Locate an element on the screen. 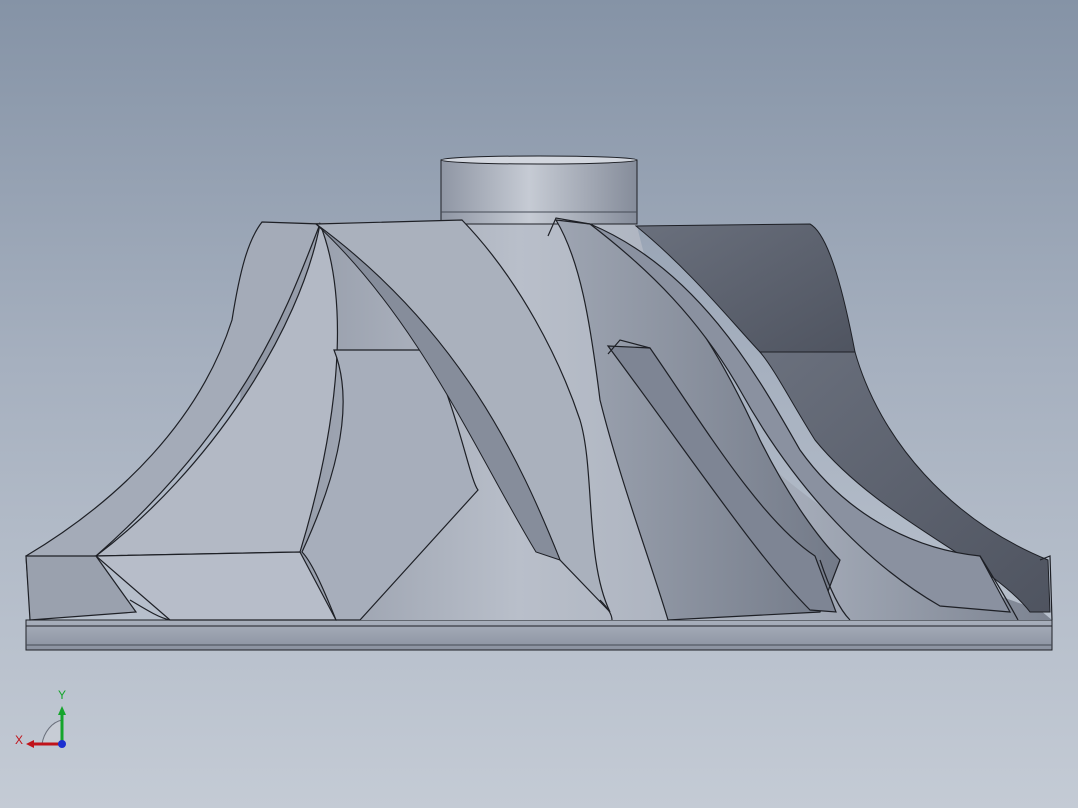 Image resolution: width=1078 pixels, height=808 pixels. coordinate-triad: X Y is located at coordinates (40, 718).